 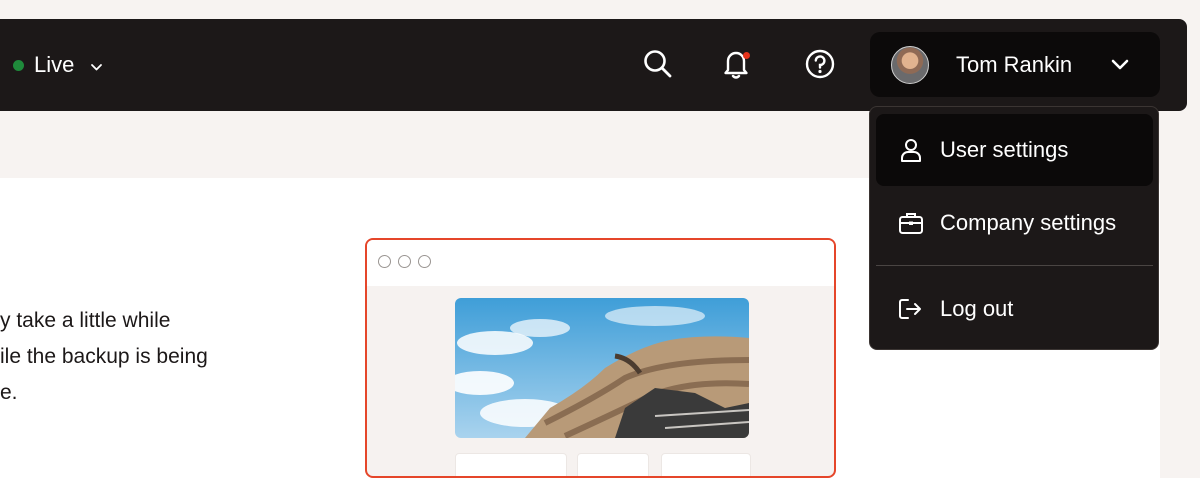 I want to click on menu-item-user-settings: User settings, so click(x=1014, y=150).